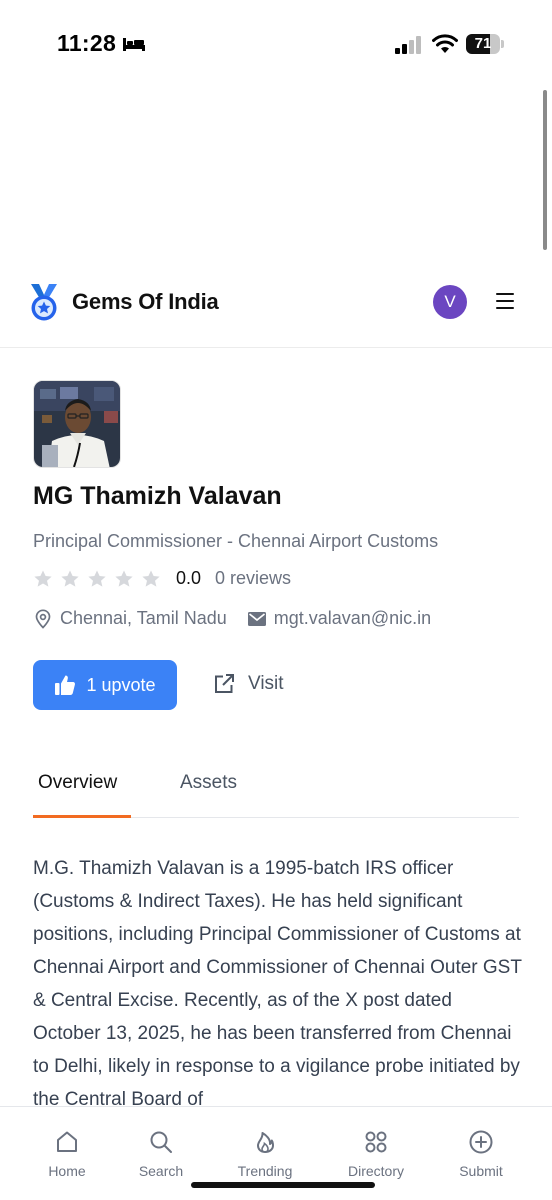 The height and width of the screenshot is (1200, 552). I want to click on rating-value: 0.0, so click(189, 578).